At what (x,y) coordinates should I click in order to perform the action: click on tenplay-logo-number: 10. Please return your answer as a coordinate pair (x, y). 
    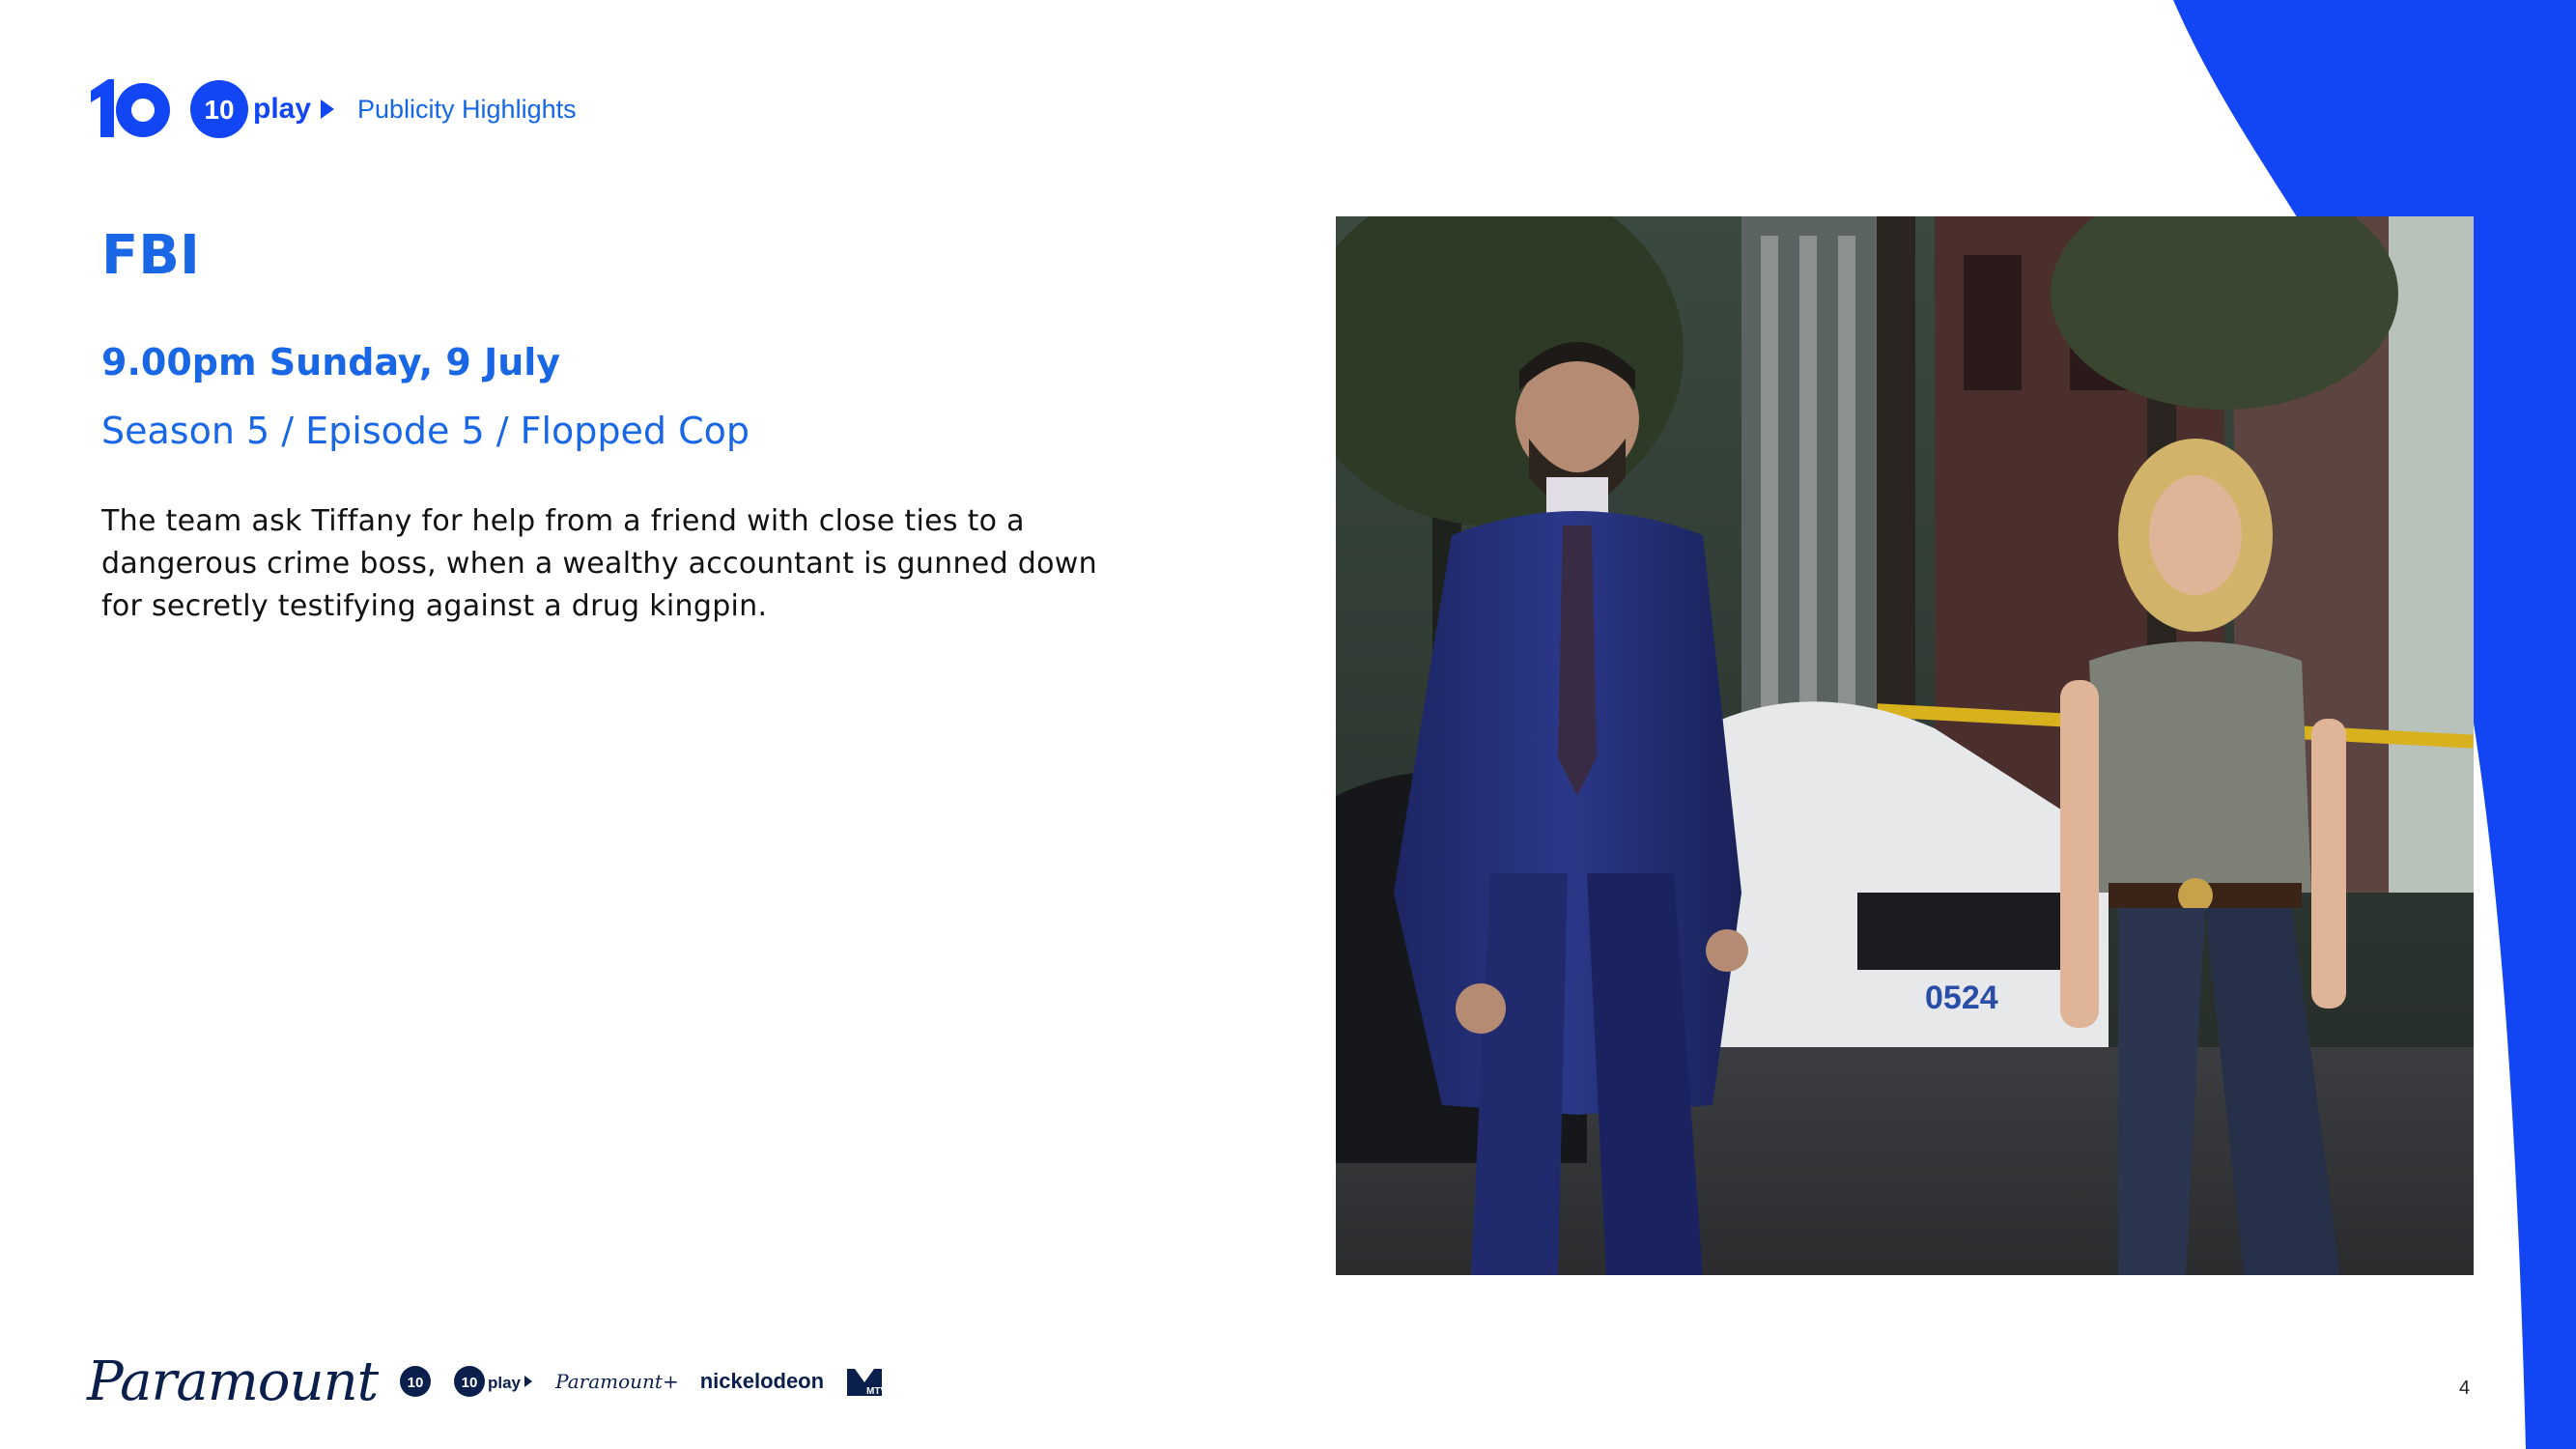
    Looking at the image, I should click on (219, 110).